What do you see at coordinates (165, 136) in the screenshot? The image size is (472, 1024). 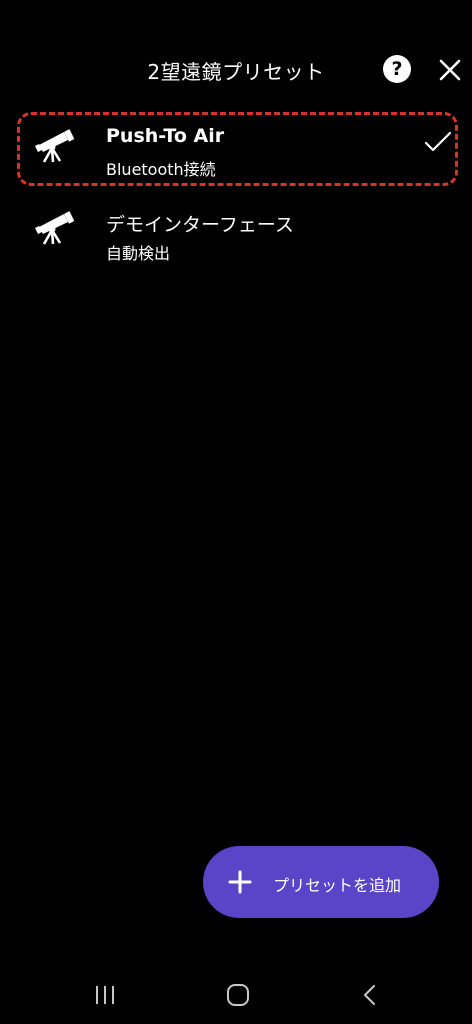 I see `preset-name: Push-To Air` at bounding box center [165, 136].